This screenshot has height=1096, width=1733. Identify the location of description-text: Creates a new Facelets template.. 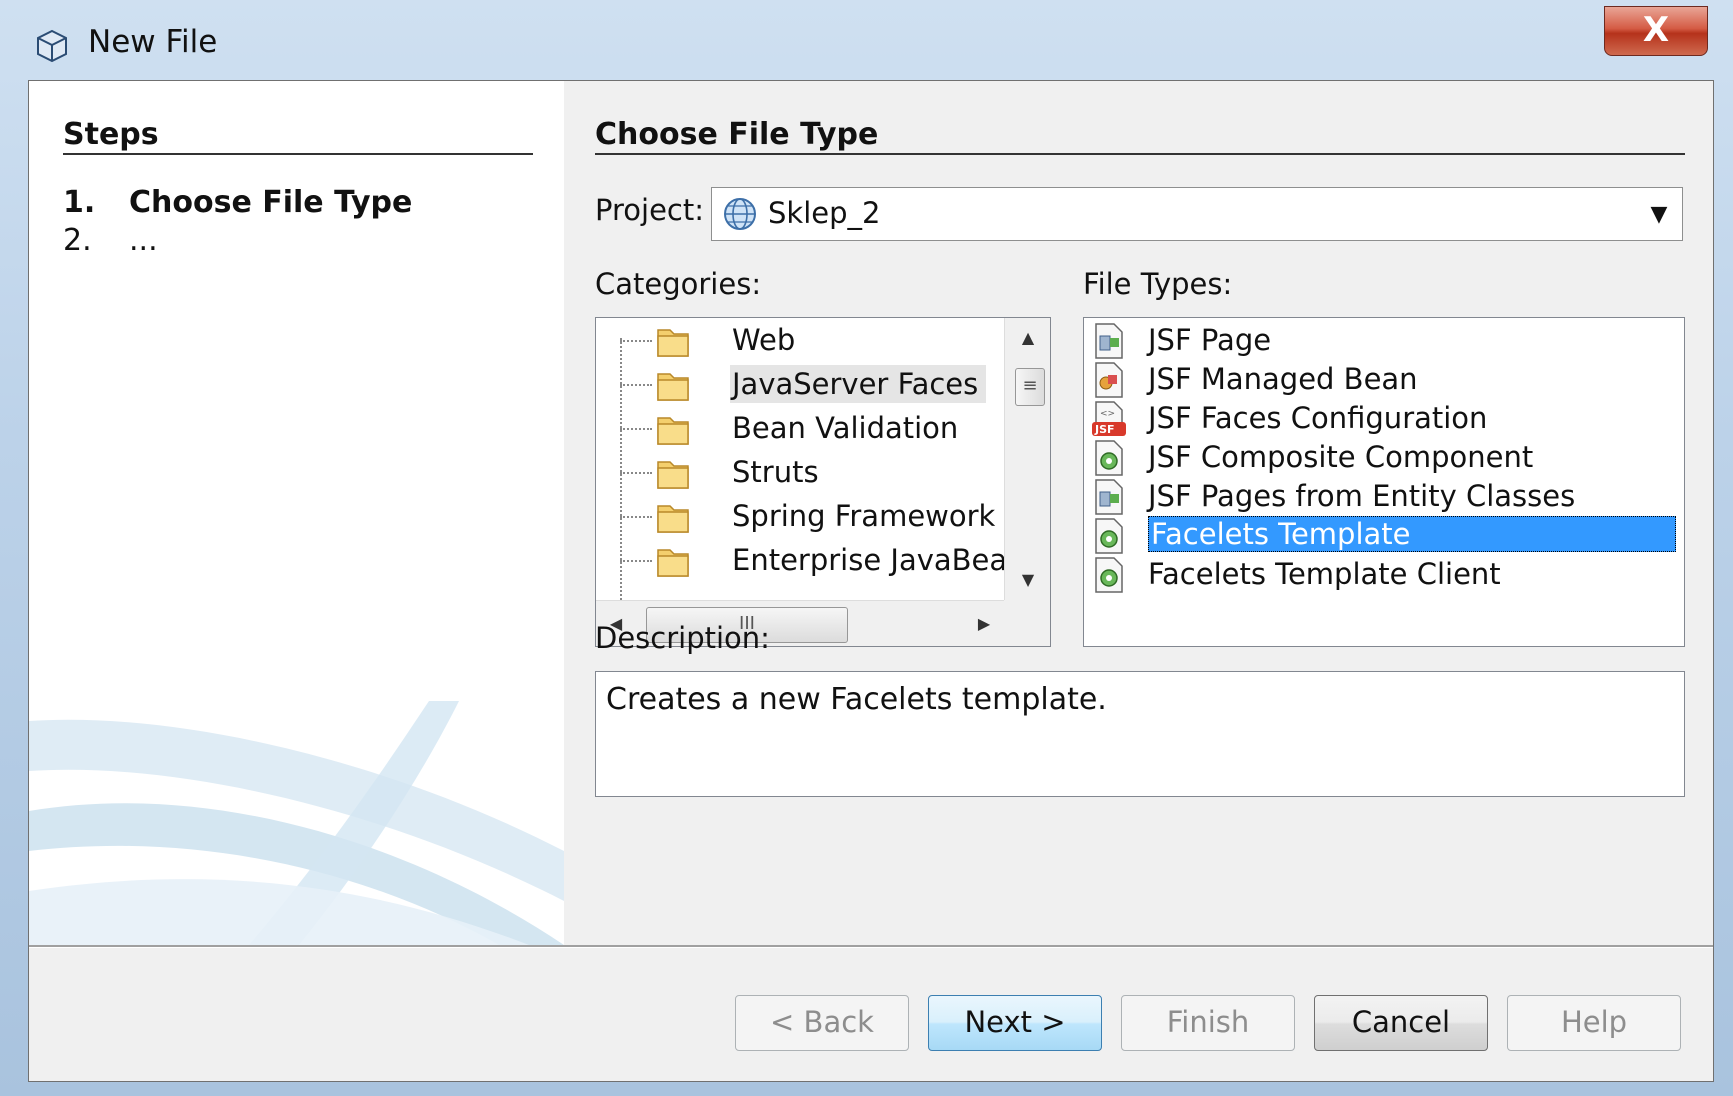
(1140, 734).